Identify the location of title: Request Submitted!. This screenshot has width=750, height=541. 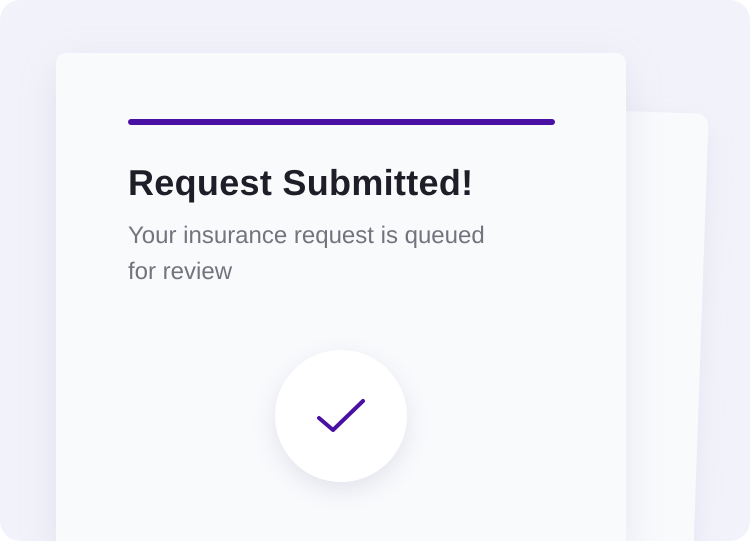
(301, 182).